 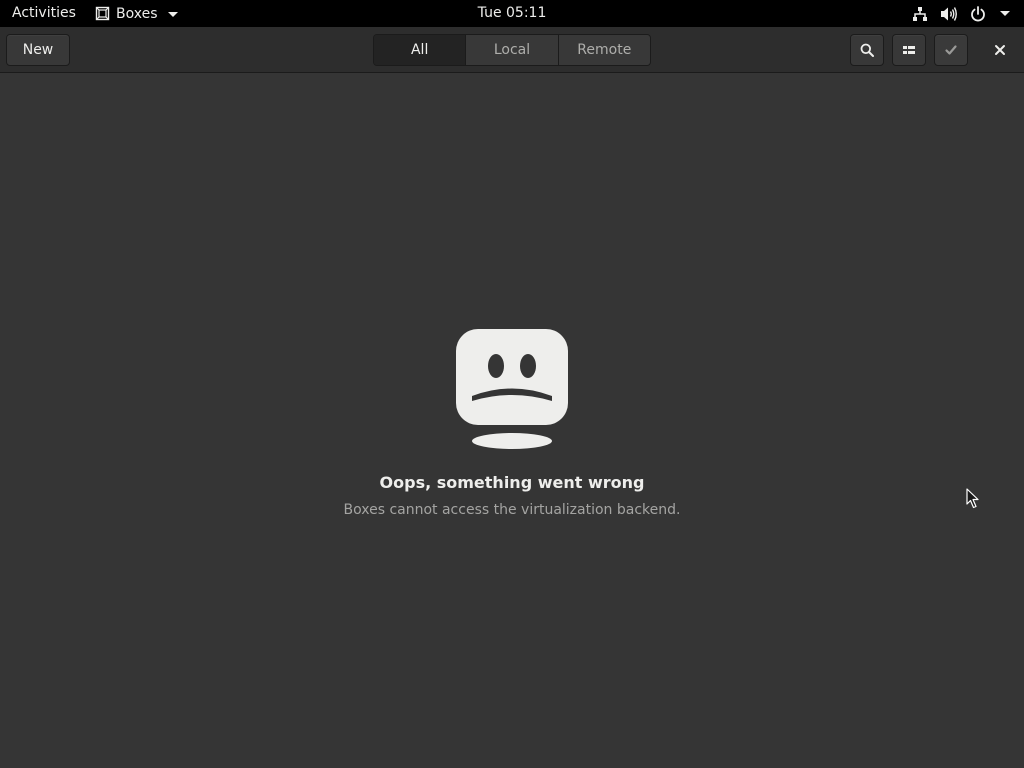 I want to click on app-menu-label: Boxes, so click(x=137, y=13).